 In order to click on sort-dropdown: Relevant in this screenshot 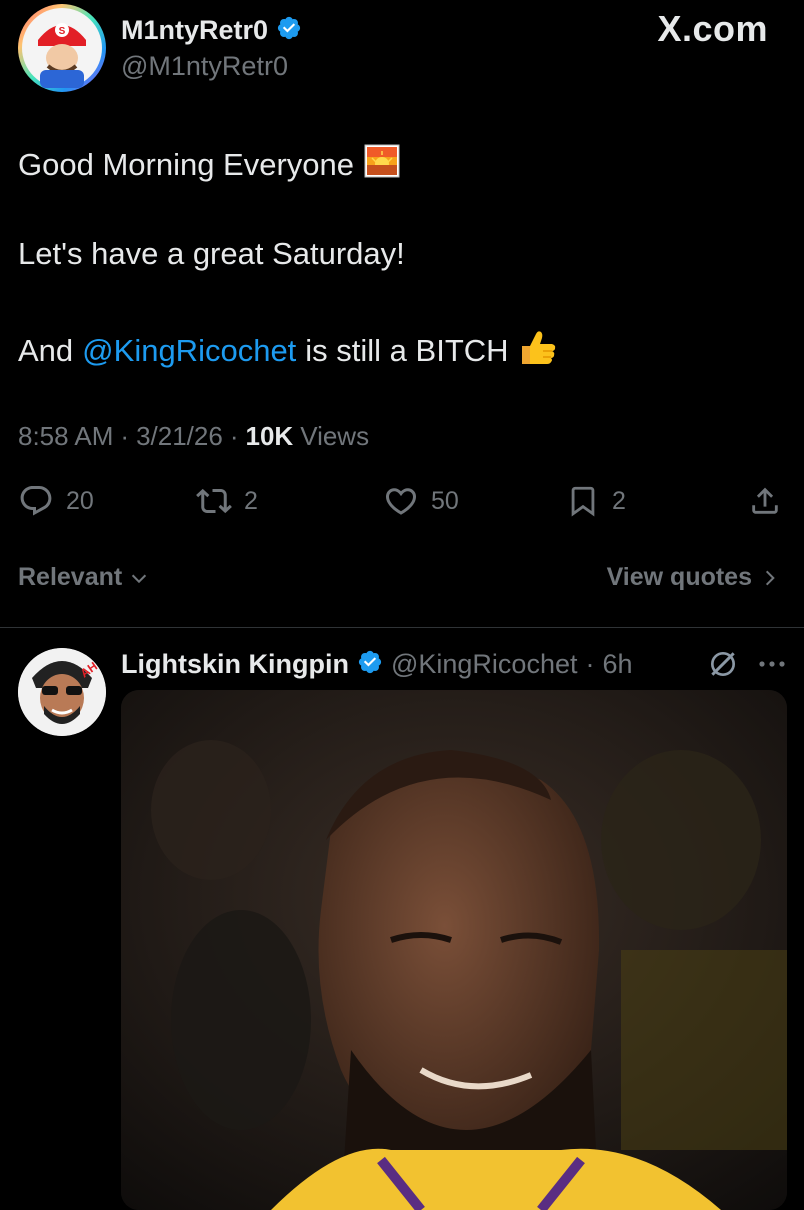, I will do `click(84, 577)`.